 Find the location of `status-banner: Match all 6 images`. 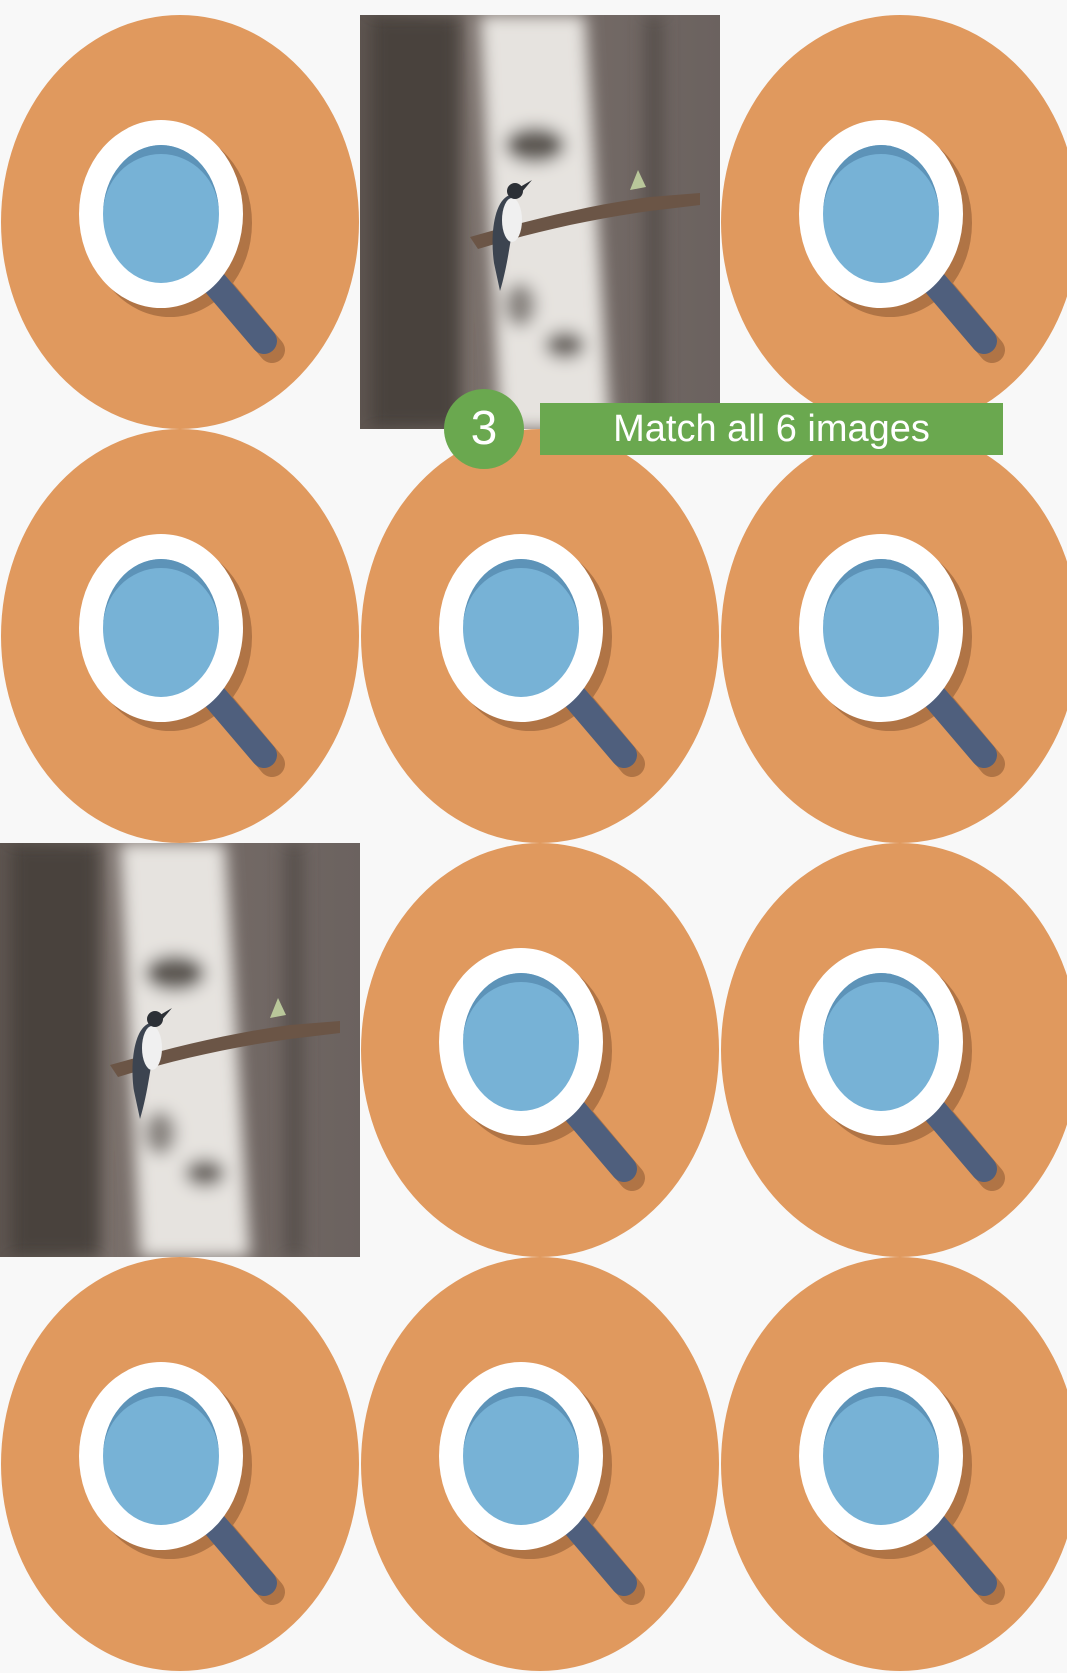

status-banner: Match all 6 images is located at coordinates (771, 429).